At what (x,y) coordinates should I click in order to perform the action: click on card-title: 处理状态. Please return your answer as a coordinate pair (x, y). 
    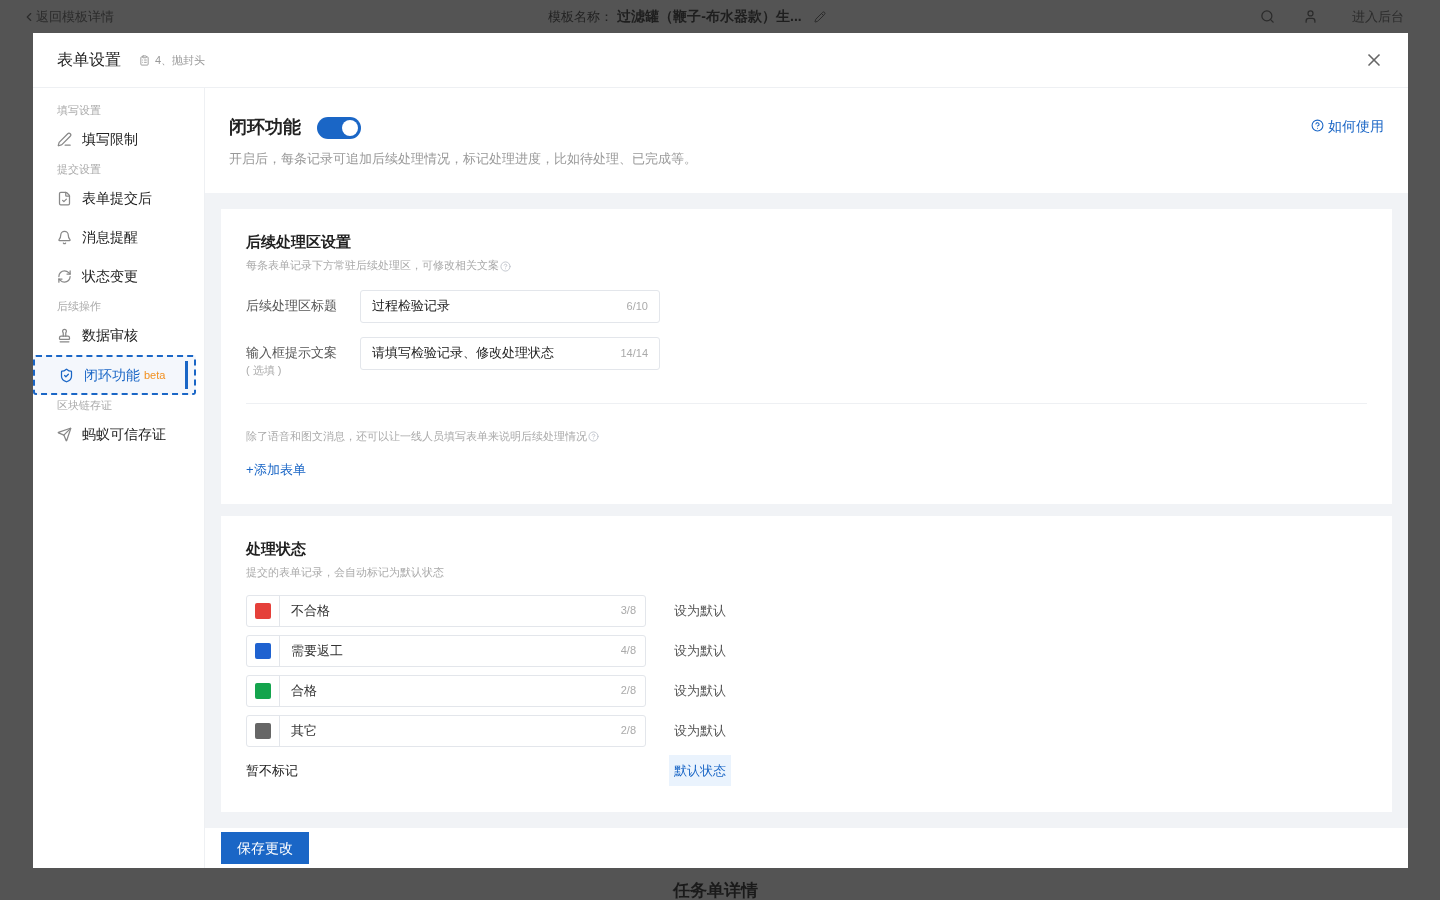
    Looking at the image, I should click on (276, 548).